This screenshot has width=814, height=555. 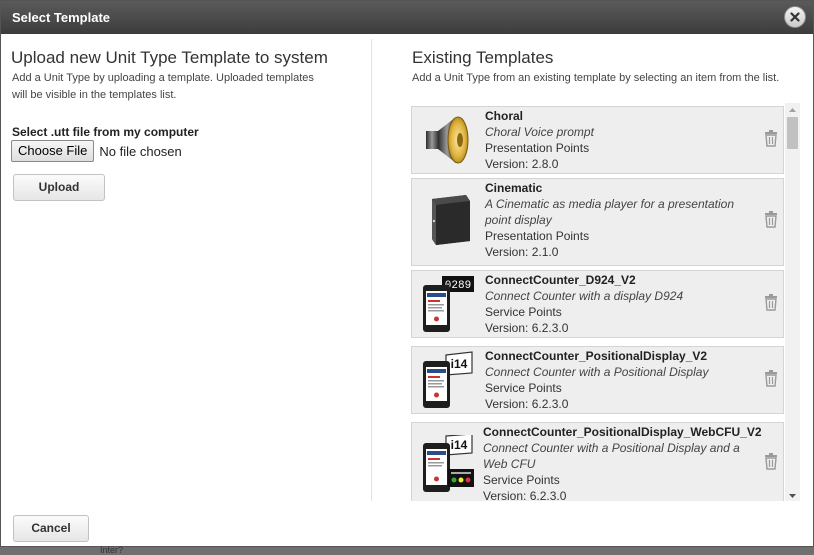 I want to click on cancel-button: Cancel, so click(x=51, y=528).